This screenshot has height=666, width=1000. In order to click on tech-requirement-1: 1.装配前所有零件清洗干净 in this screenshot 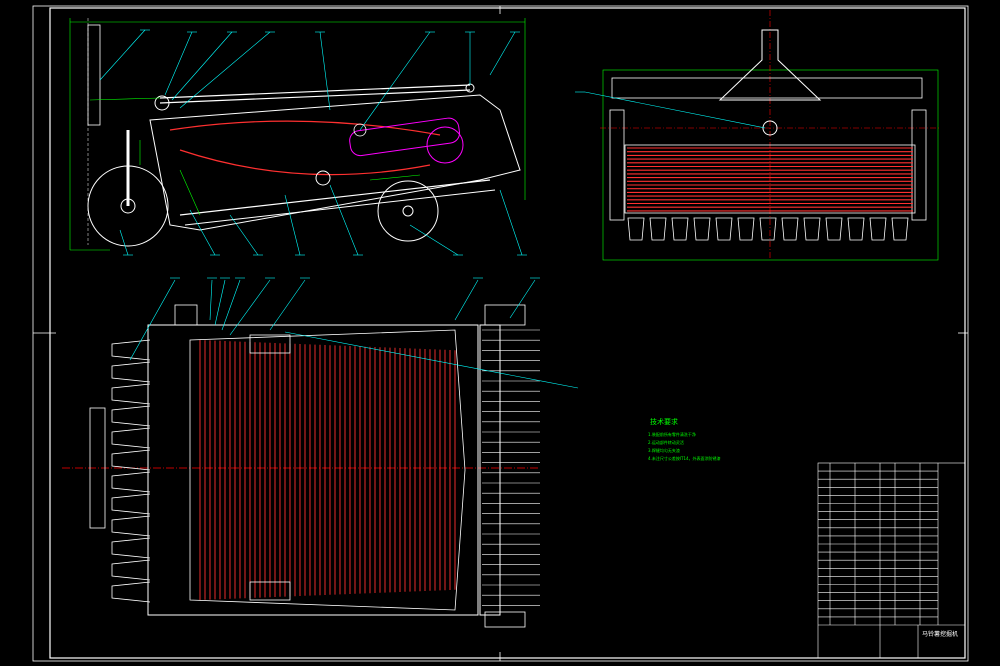, I will do `click(672, 434)`.